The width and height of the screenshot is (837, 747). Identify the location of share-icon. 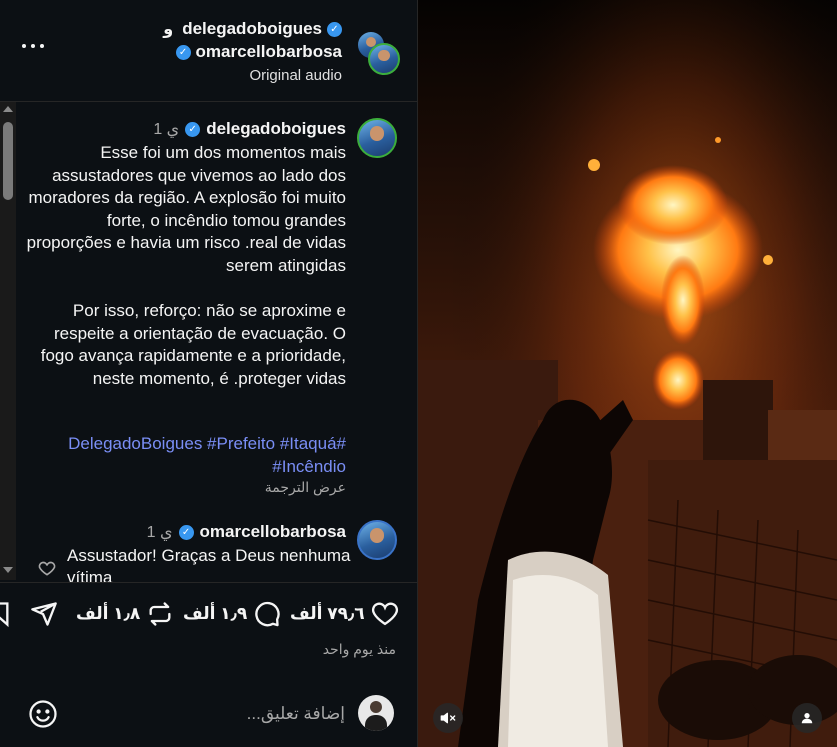
(44, 614).